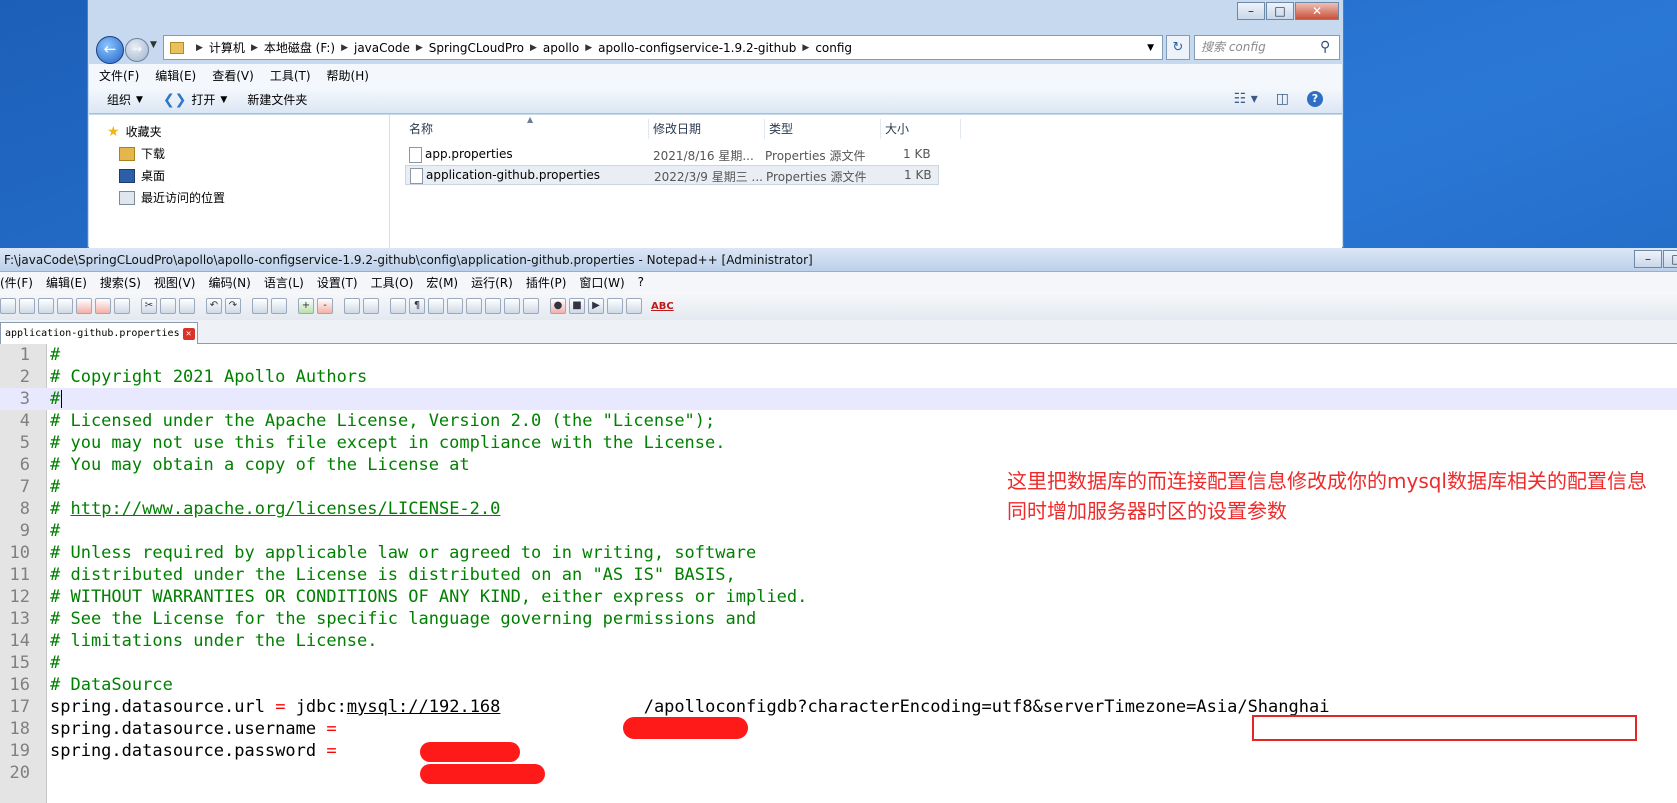 Image resolution: width=1677 pixels, height=803 pixels. What do you see at coordinates (99, 333) in the screenshot?
I see `tab-application-github-properties: application-github.properties ✕` at bounding box center [99, 333].